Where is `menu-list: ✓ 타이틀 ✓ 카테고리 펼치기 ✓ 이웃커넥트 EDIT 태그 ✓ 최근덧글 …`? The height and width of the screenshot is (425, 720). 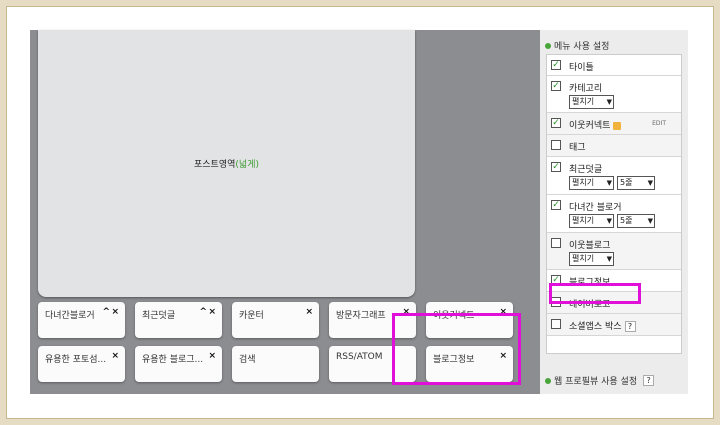 menu-list: ✓ 타이틀 ✓ 카테고리 펼치기 ✓ 이웃커넥트 EDIT 태그 ✓ 최근덧글 … is located at coordinates (614, 204).